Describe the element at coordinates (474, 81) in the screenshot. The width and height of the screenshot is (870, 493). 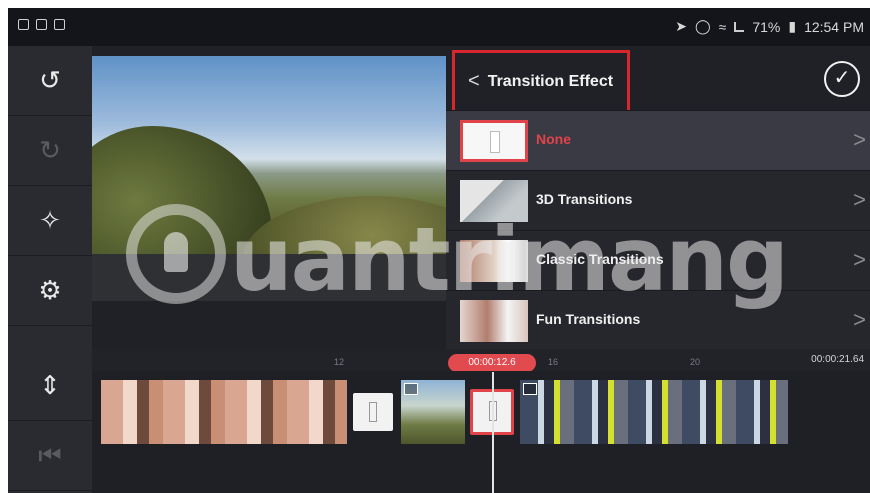
I see `chevron-left-icon: <` at that location.